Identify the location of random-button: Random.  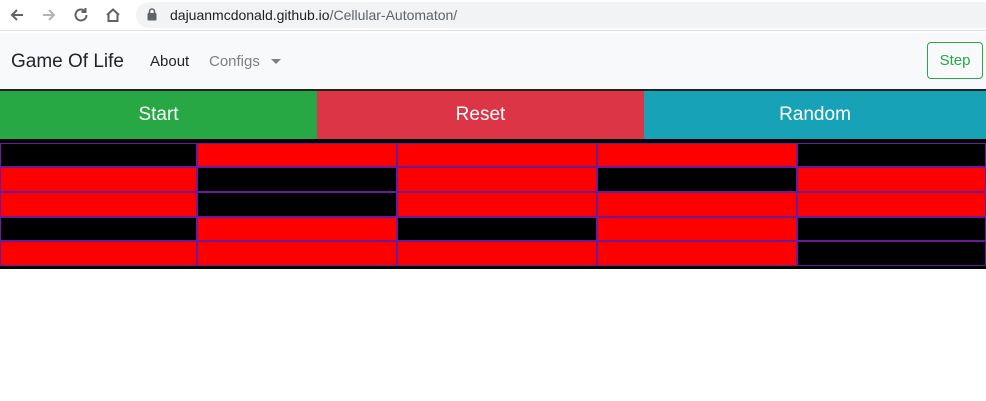
(815, 115).